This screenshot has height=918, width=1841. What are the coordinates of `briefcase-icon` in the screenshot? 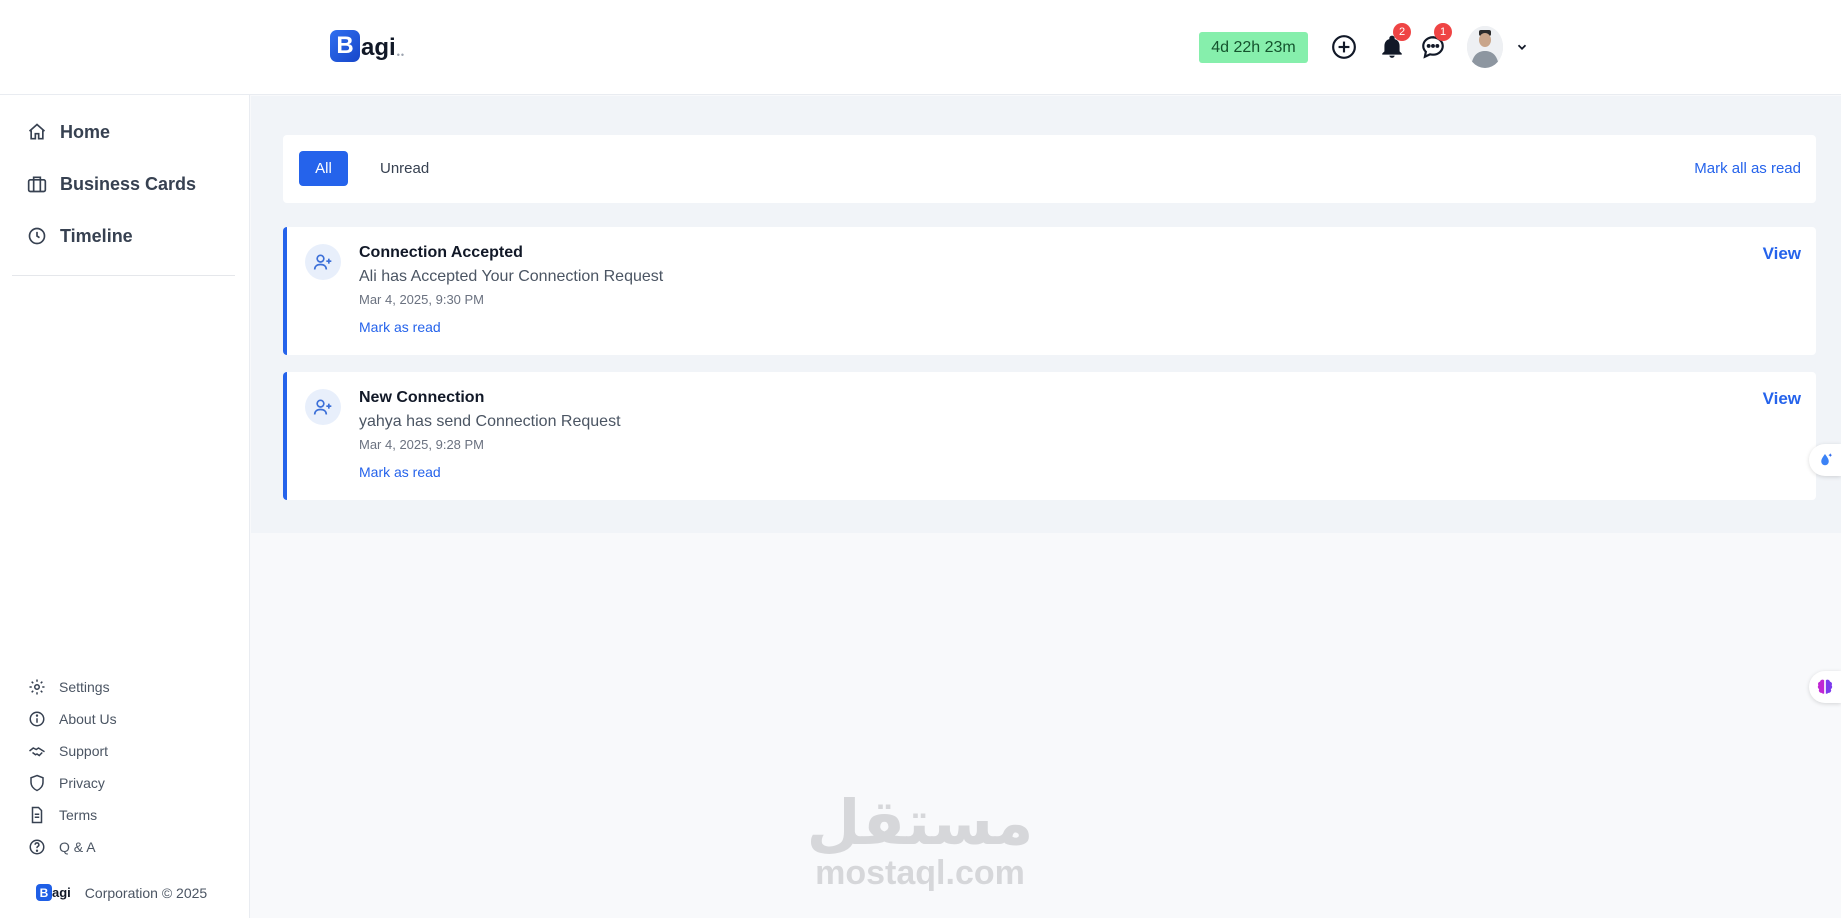 It's located at (37, 184).